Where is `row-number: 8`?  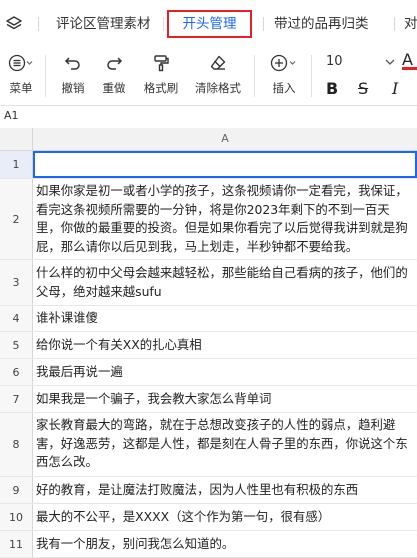 row-number: 8 is located at coordinates (16, 444).